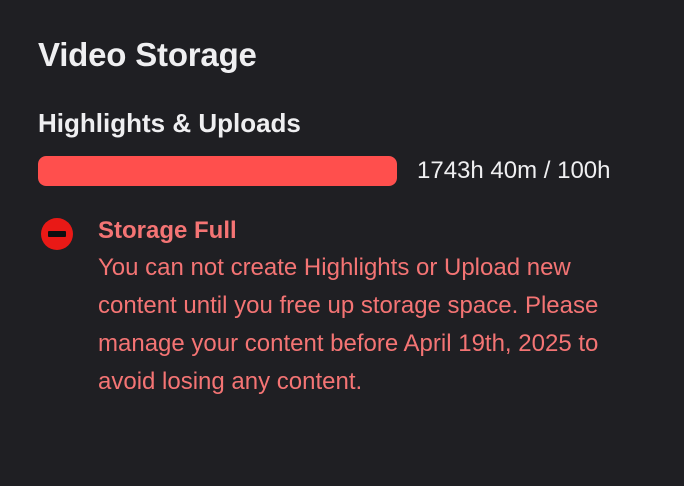 The image size is (684, 486). What do you see at coordinates (57, 234) in the screenshot?
I see `minus-circle-icon` at bounding box center [57, 234].